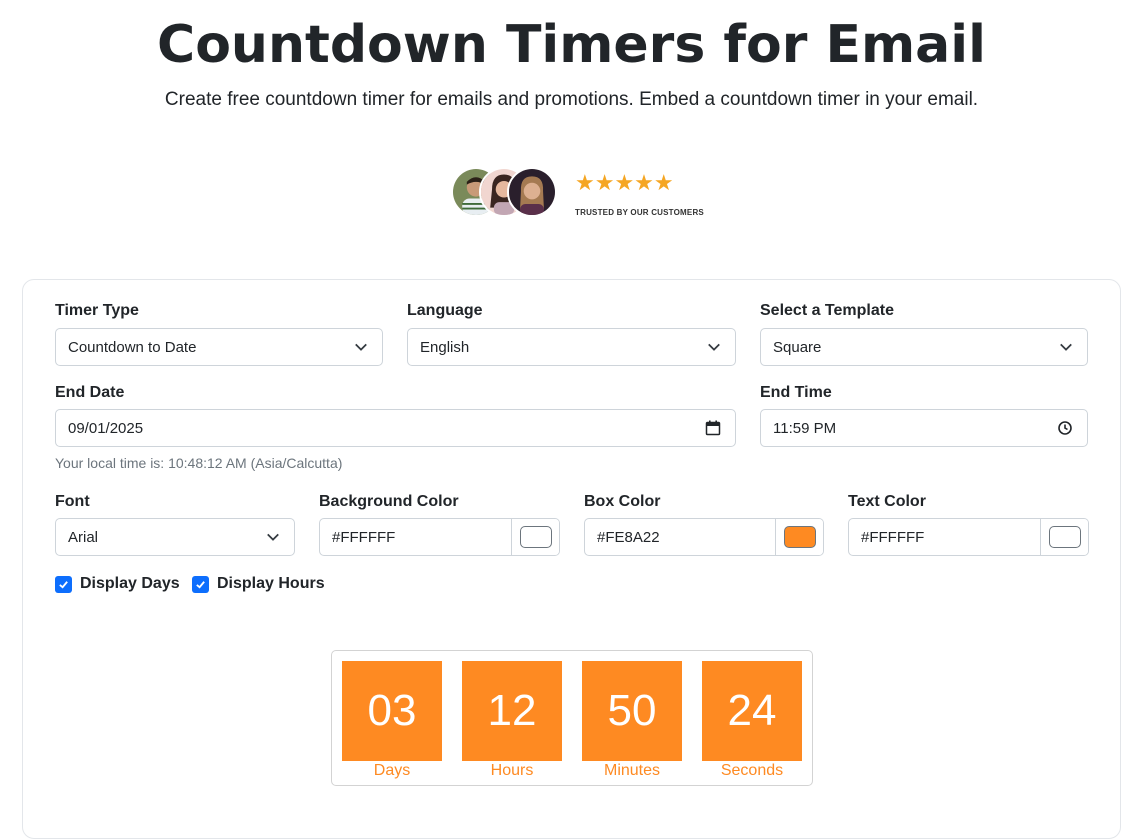 This screenshot has width=1143, height=839. What do you see at coordinates (639, 212) in the screenshot?
I see `trusted-label: TRUSTED BY OUR CUSTOMERS` at bounding box center [639, 212].